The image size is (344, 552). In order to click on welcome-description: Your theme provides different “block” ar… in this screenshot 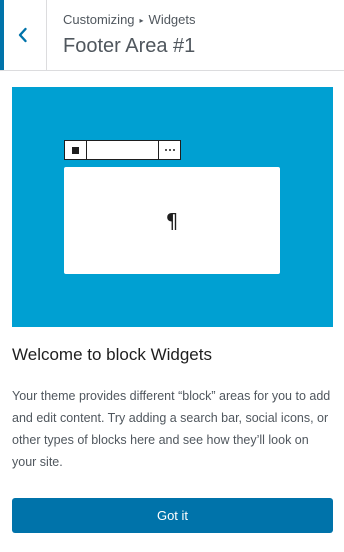, I will do `click(171, 429)`.